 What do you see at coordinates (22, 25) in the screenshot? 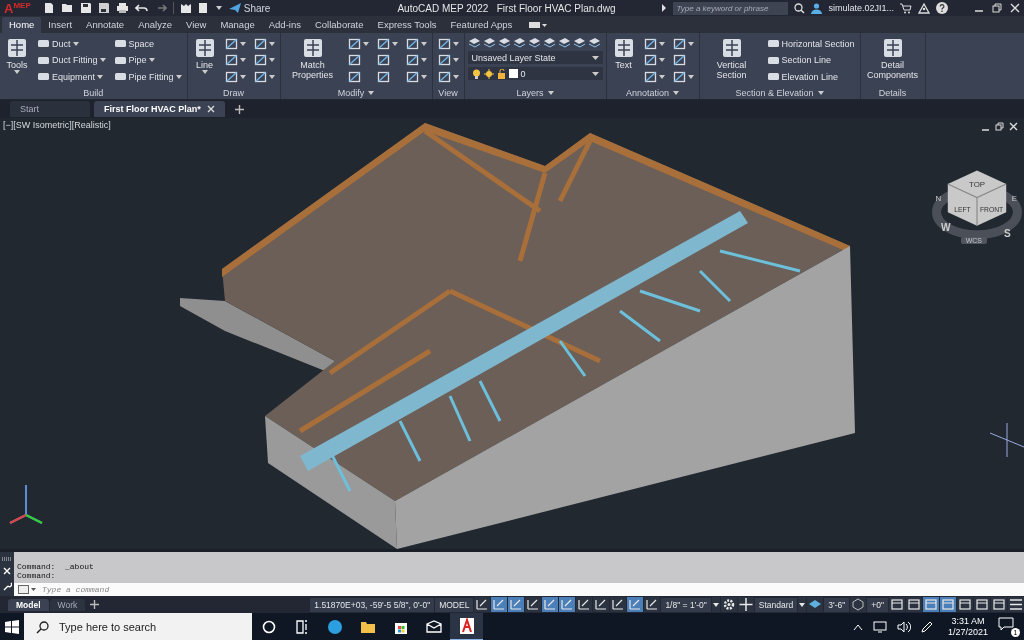
I see `ribbon-tab: Home` at bounding box center [22, 25].